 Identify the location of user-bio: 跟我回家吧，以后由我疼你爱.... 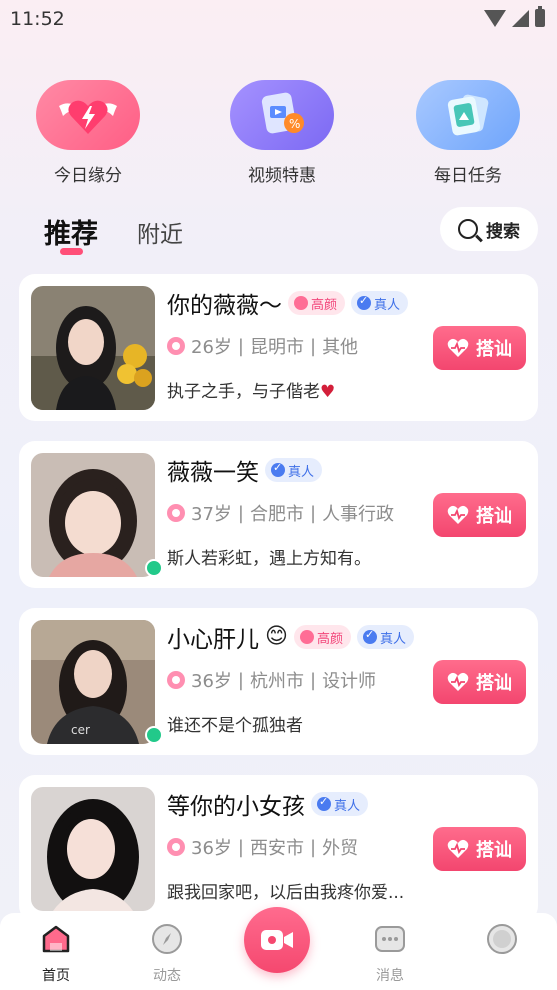
(286, 893).